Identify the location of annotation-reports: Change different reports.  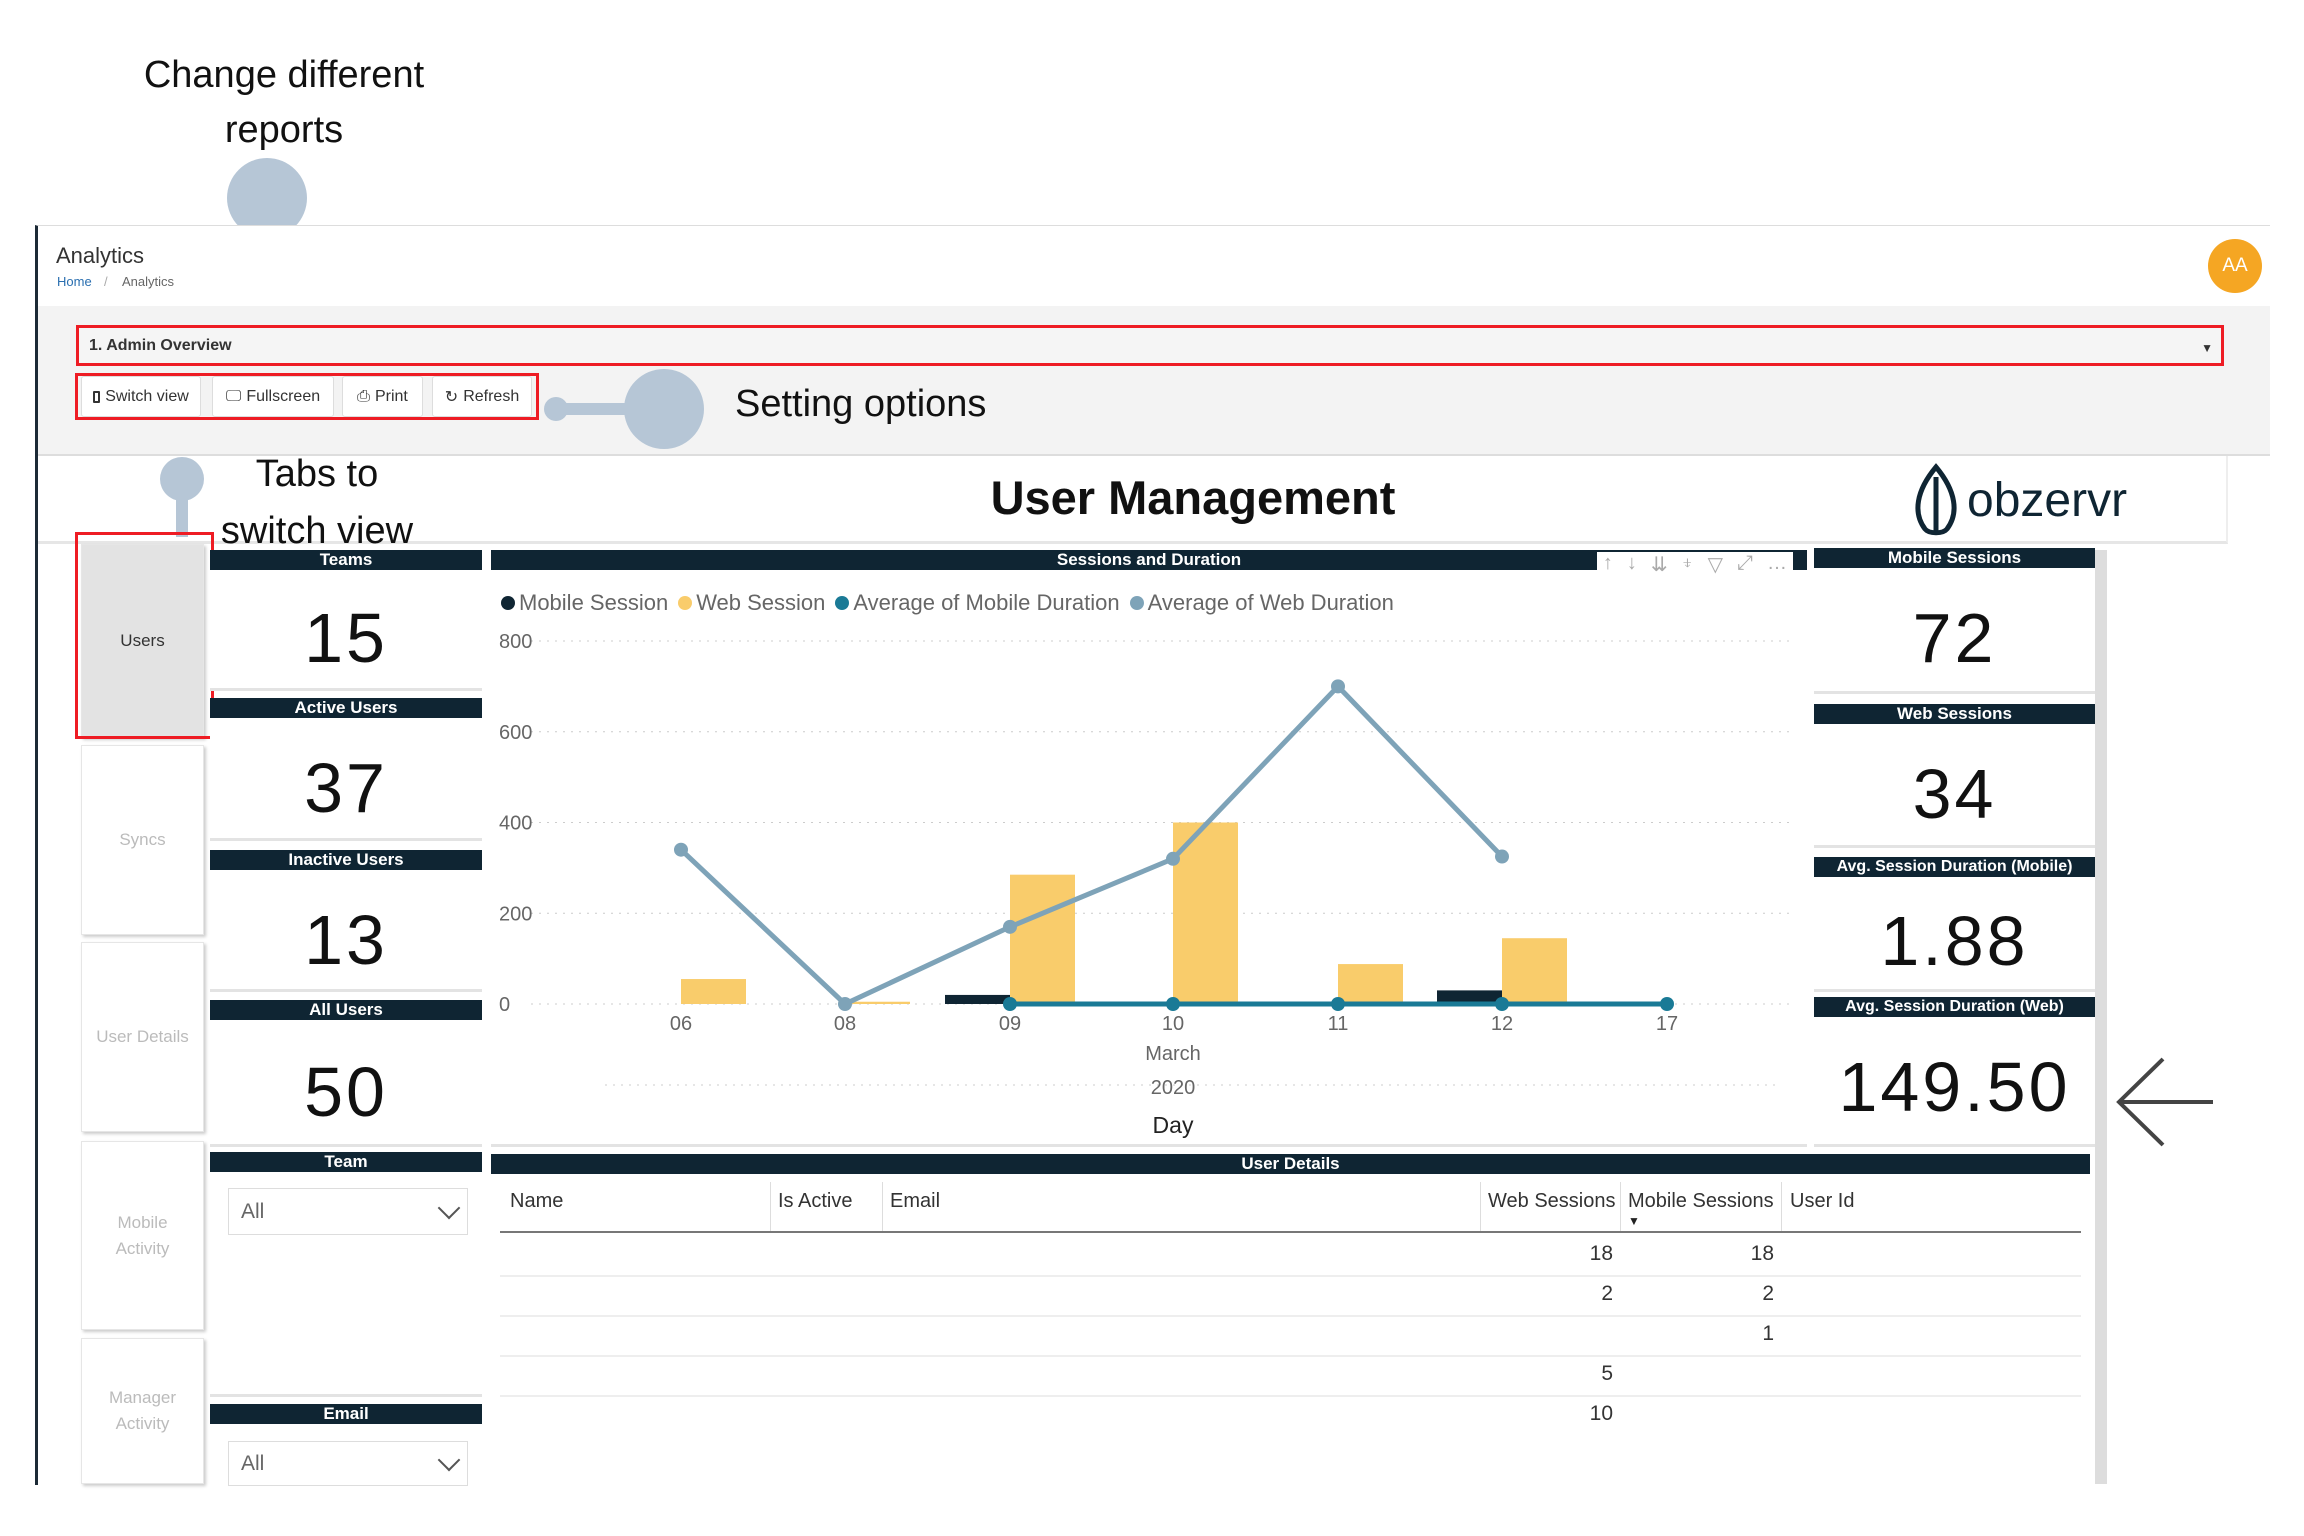
(284, 103).